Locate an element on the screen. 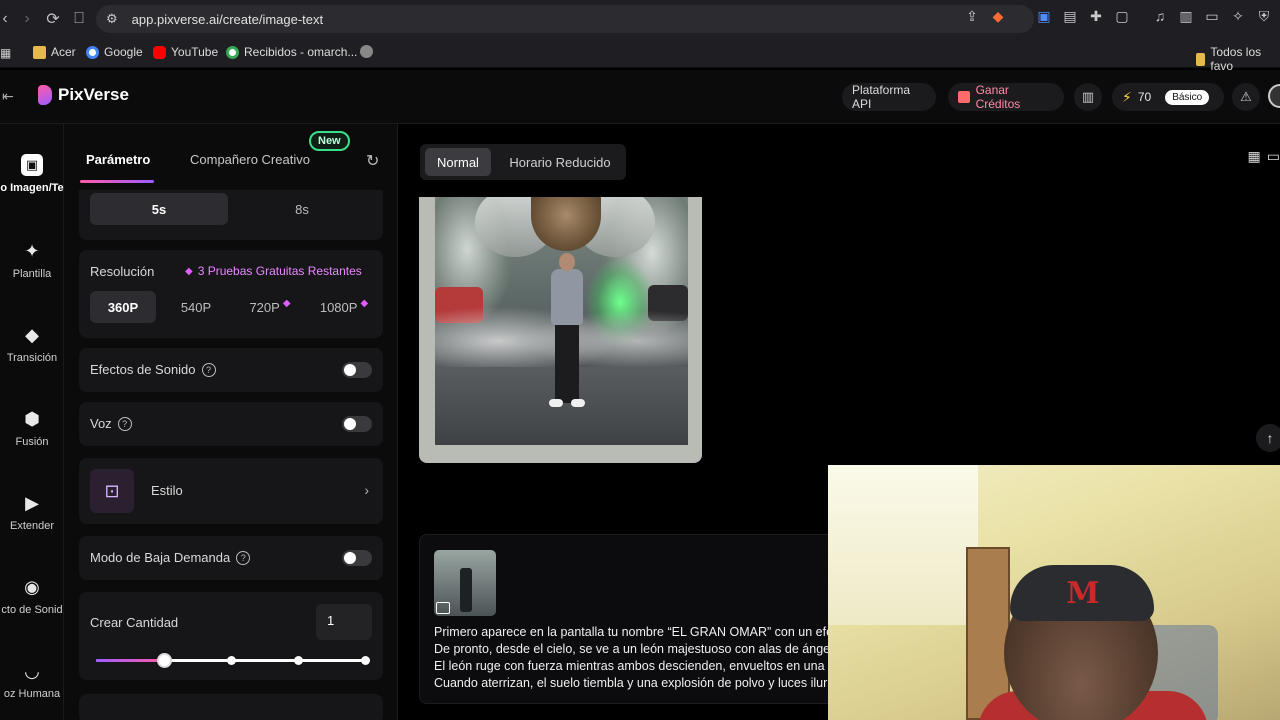 This screenshot has width=1280, height=720. resolution-540p: 540P is located at coordinates (196, 307).